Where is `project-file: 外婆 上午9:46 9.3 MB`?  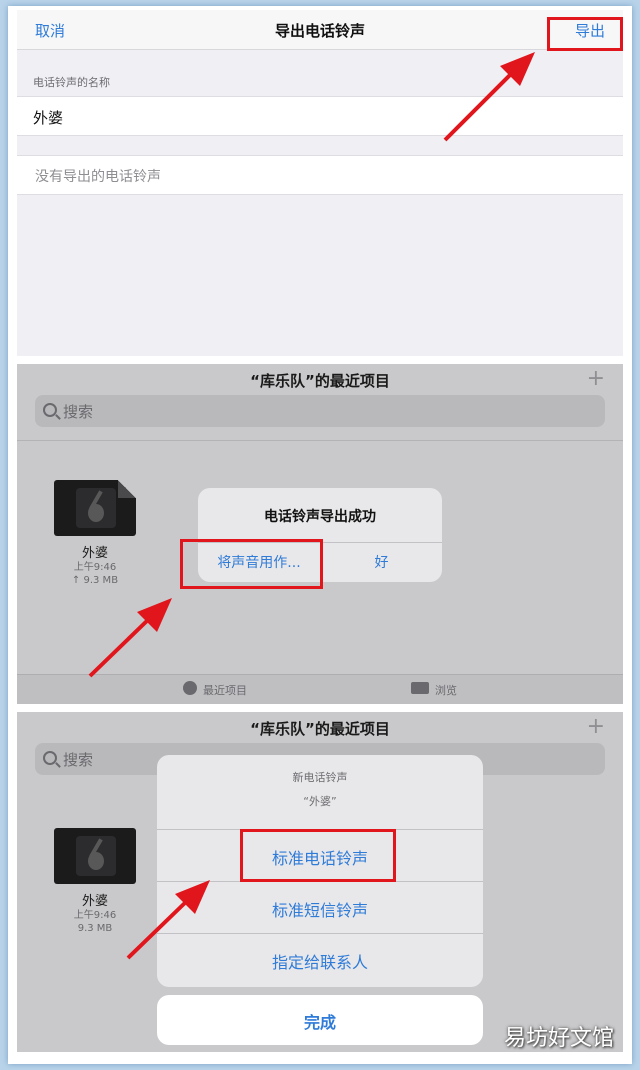
project-file: 外婆 上午9:46 9.3 MB is located at coordinates (95, 881).